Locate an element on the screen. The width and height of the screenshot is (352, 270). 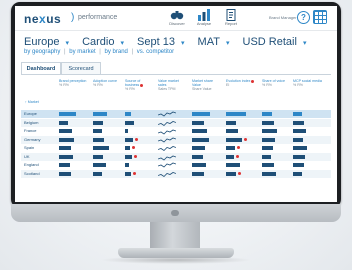
col-header-evolution-index: Evolution index EI is located at coordinates (241, 83).